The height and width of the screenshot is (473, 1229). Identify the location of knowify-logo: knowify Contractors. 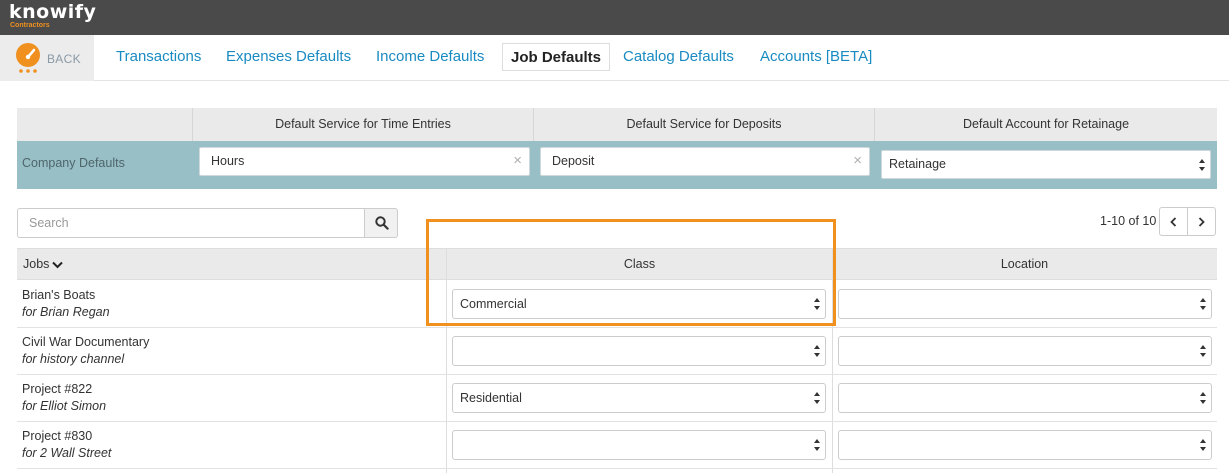
(52, 16).